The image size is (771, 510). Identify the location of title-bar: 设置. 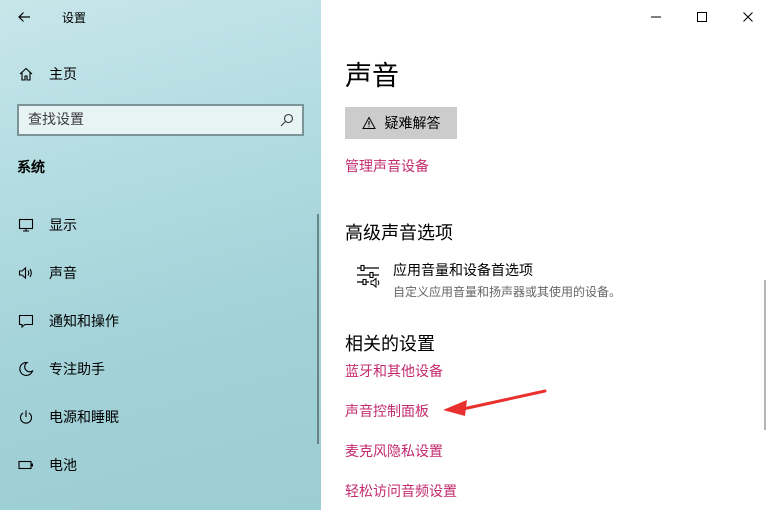
(160, 17).